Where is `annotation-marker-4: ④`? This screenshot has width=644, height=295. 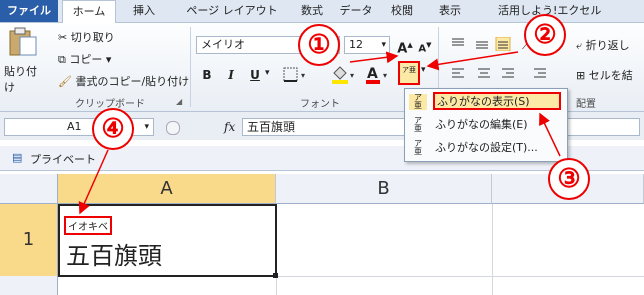
annotation-marker-4: ④ is located at coordinates (113, 129).